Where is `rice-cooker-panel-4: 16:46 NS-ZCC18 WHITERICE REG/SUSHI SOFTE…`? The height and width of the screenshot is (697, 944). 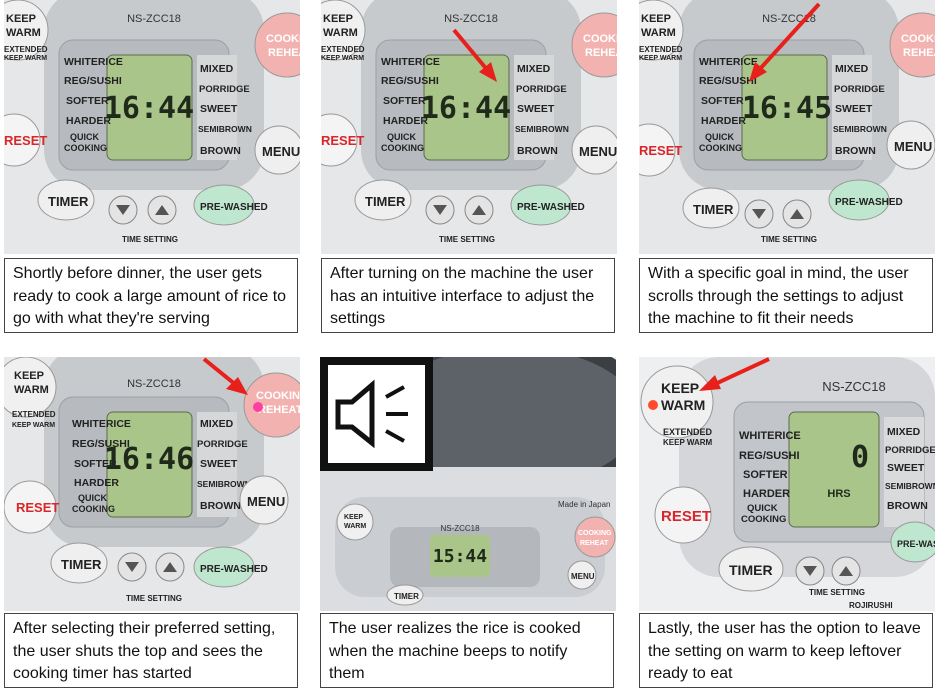
rice-cooker-panel-4: 16:46 NS-ZCC18 WHITERICE REG/SUSHI SOFTE… is located at coordinates (152, 484).